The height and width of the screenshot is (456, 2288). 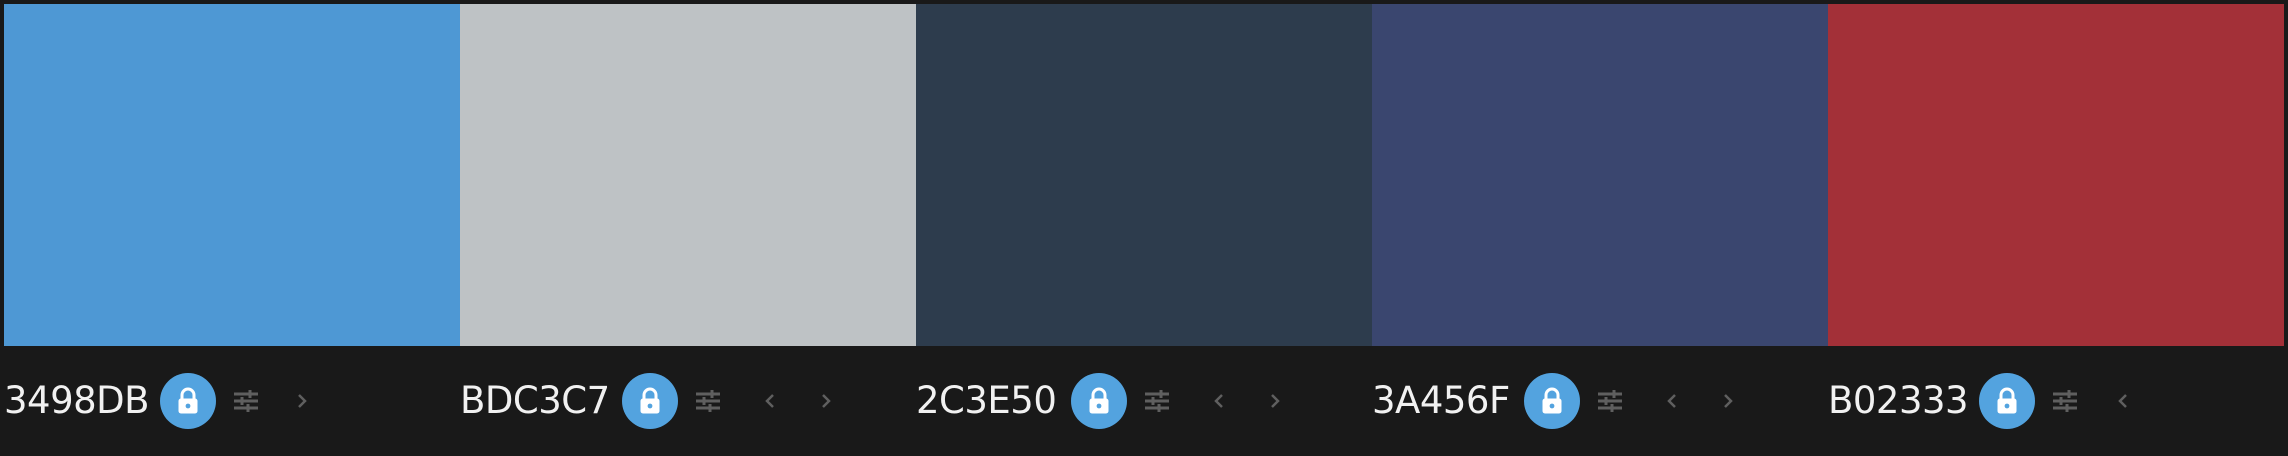 What do you see at coordinates (986, 401) in the screenshot?
I see `hex-code: 2C3E50` at bounding box center [986, 401].